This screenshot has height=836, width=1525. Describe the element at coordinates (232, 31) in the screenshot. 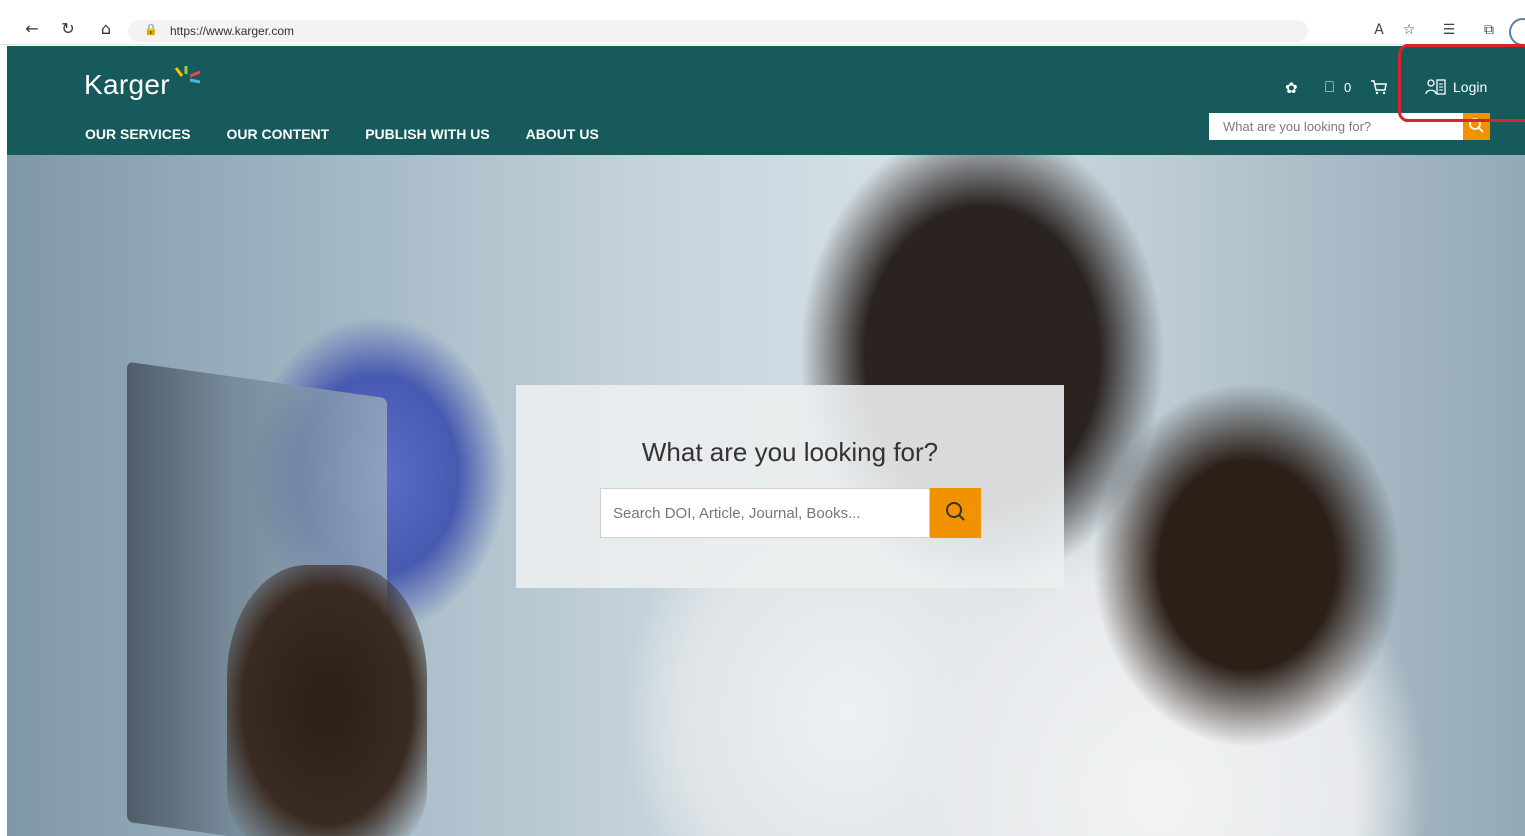

I see `address-url: https://www.karger.com` at that location.